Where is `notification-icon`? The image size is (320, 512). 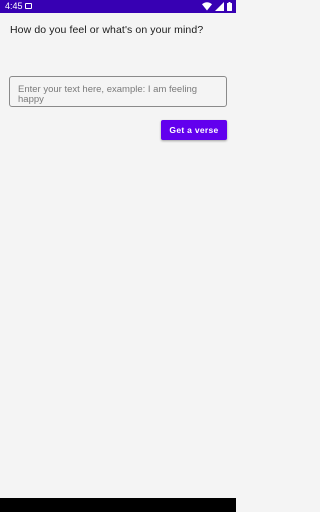 notification-icon is located at coordinates (28, 6).